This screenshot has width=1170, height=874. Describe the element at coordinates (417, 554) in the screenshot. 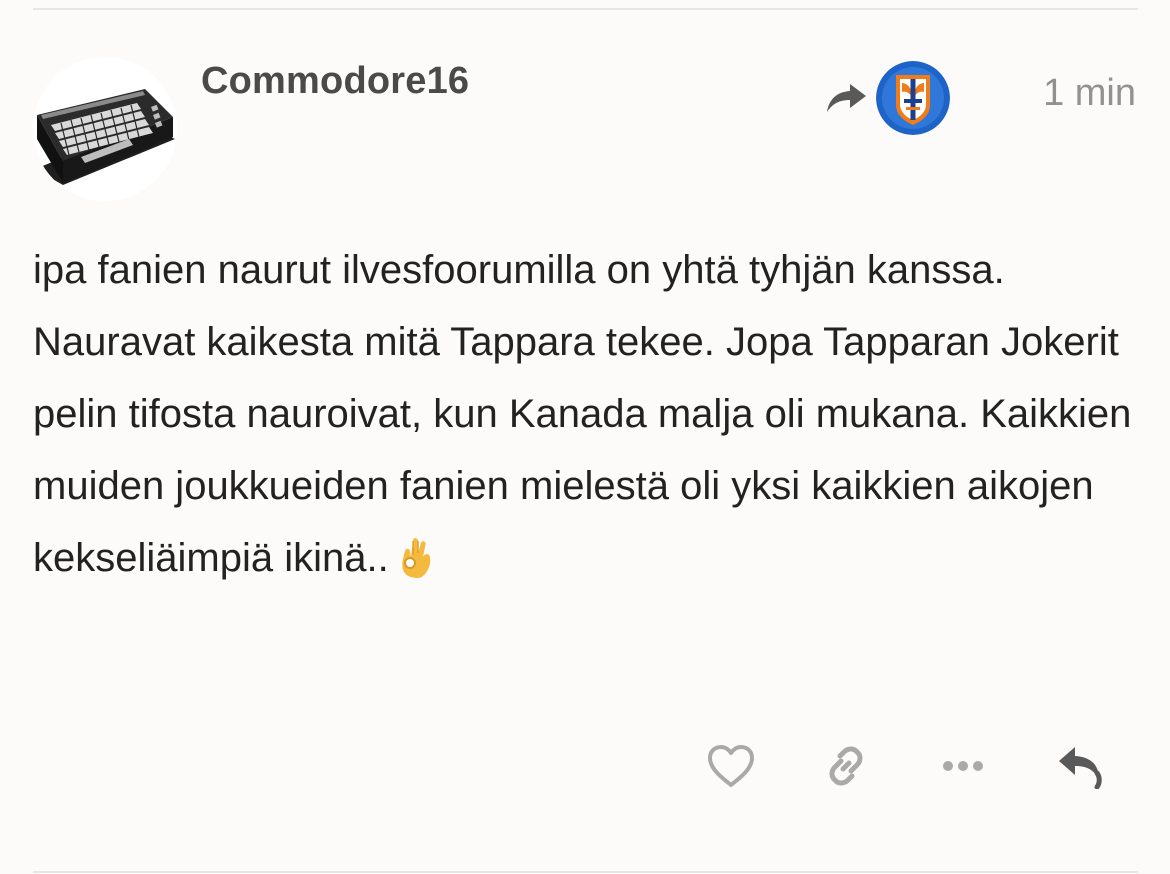

I see `ok-hand-emoji` at that location.